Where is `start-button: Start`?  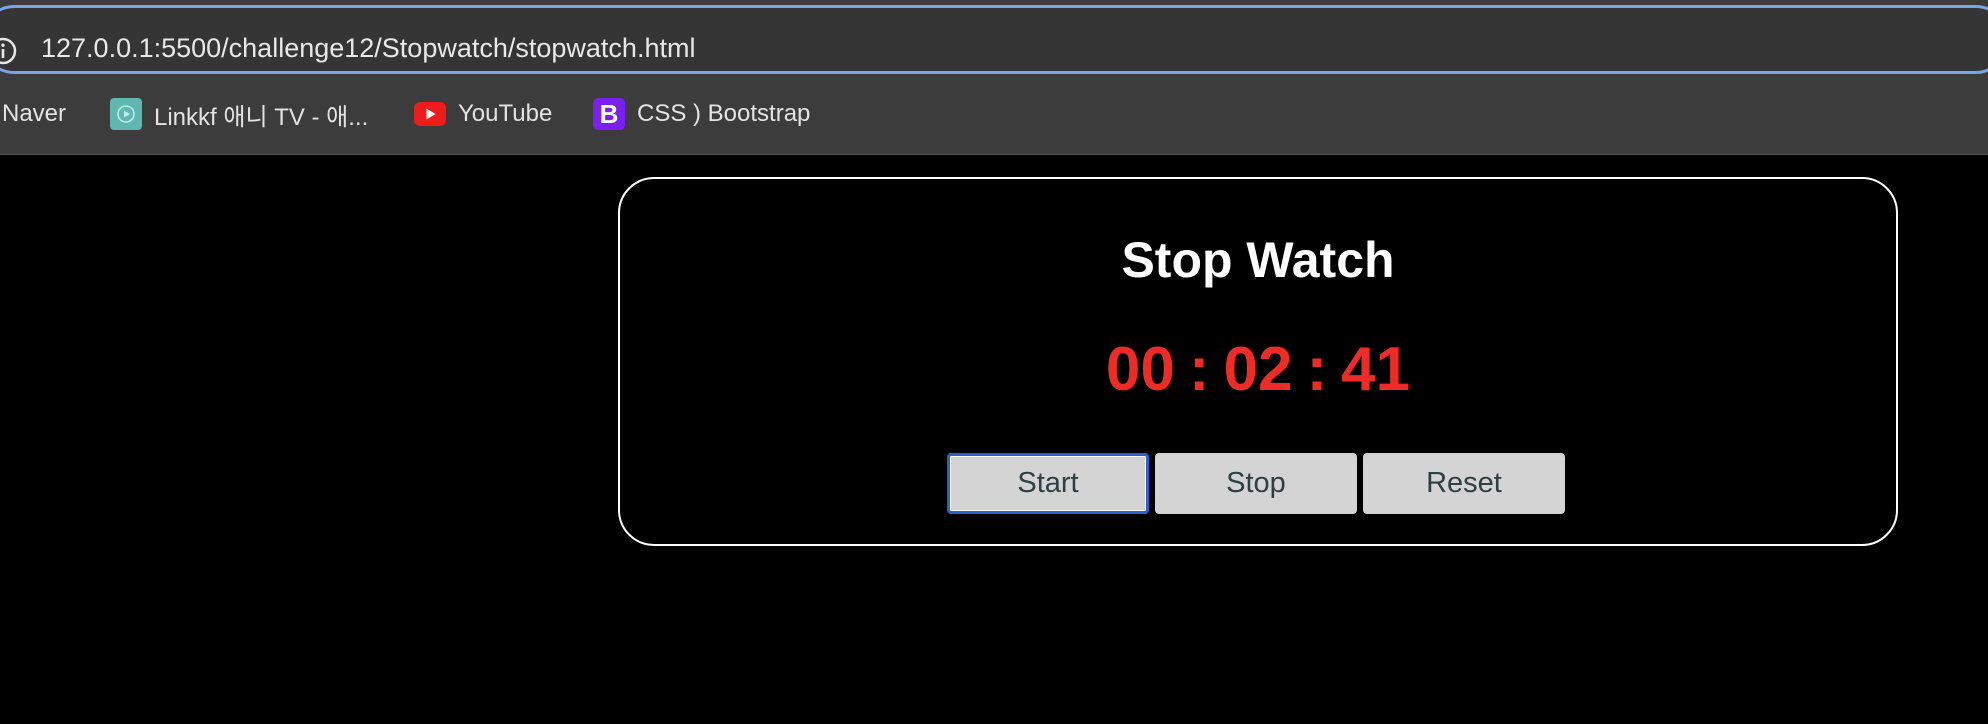 start-button: Start is located at coordinates (1048, 483).